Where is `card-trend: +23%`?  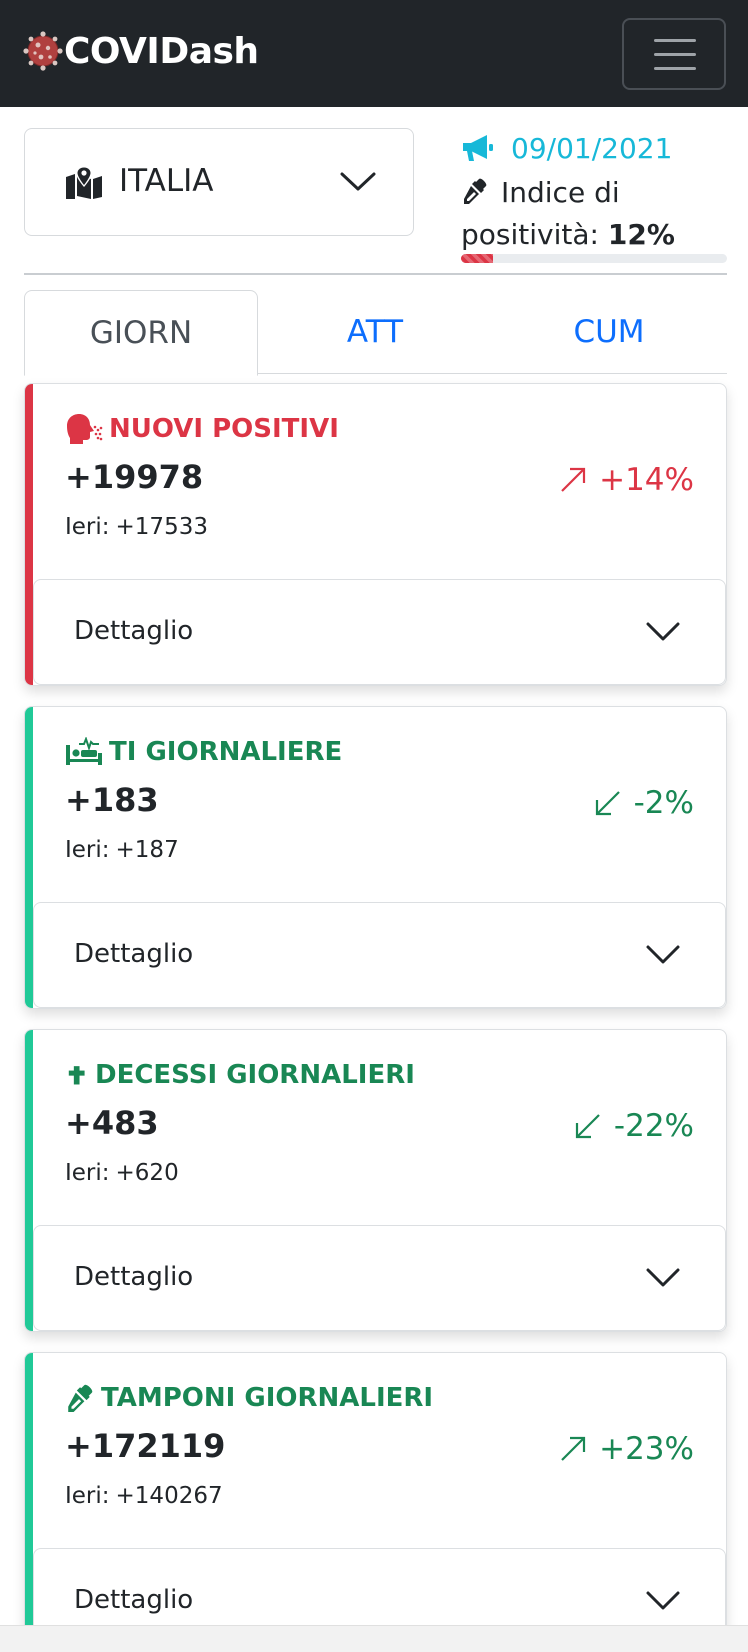
card-trend: +23% is located at coordinates (626, 1449).